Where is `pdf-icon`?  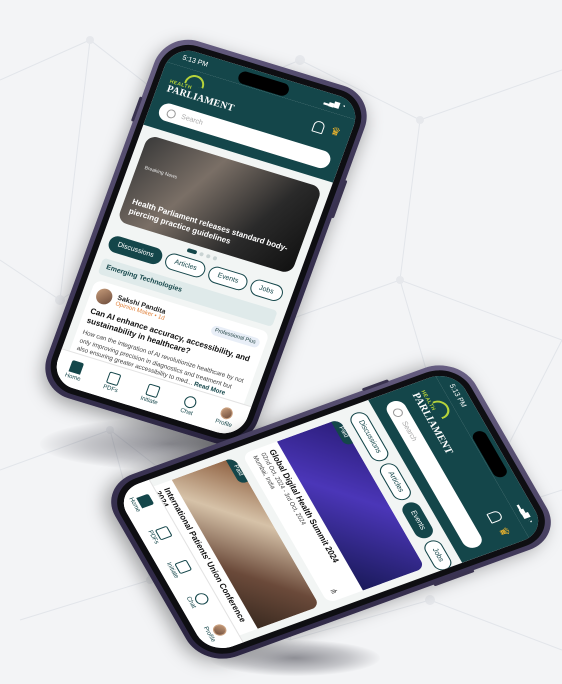
pdf-icon is located at coordinates (114, 379).